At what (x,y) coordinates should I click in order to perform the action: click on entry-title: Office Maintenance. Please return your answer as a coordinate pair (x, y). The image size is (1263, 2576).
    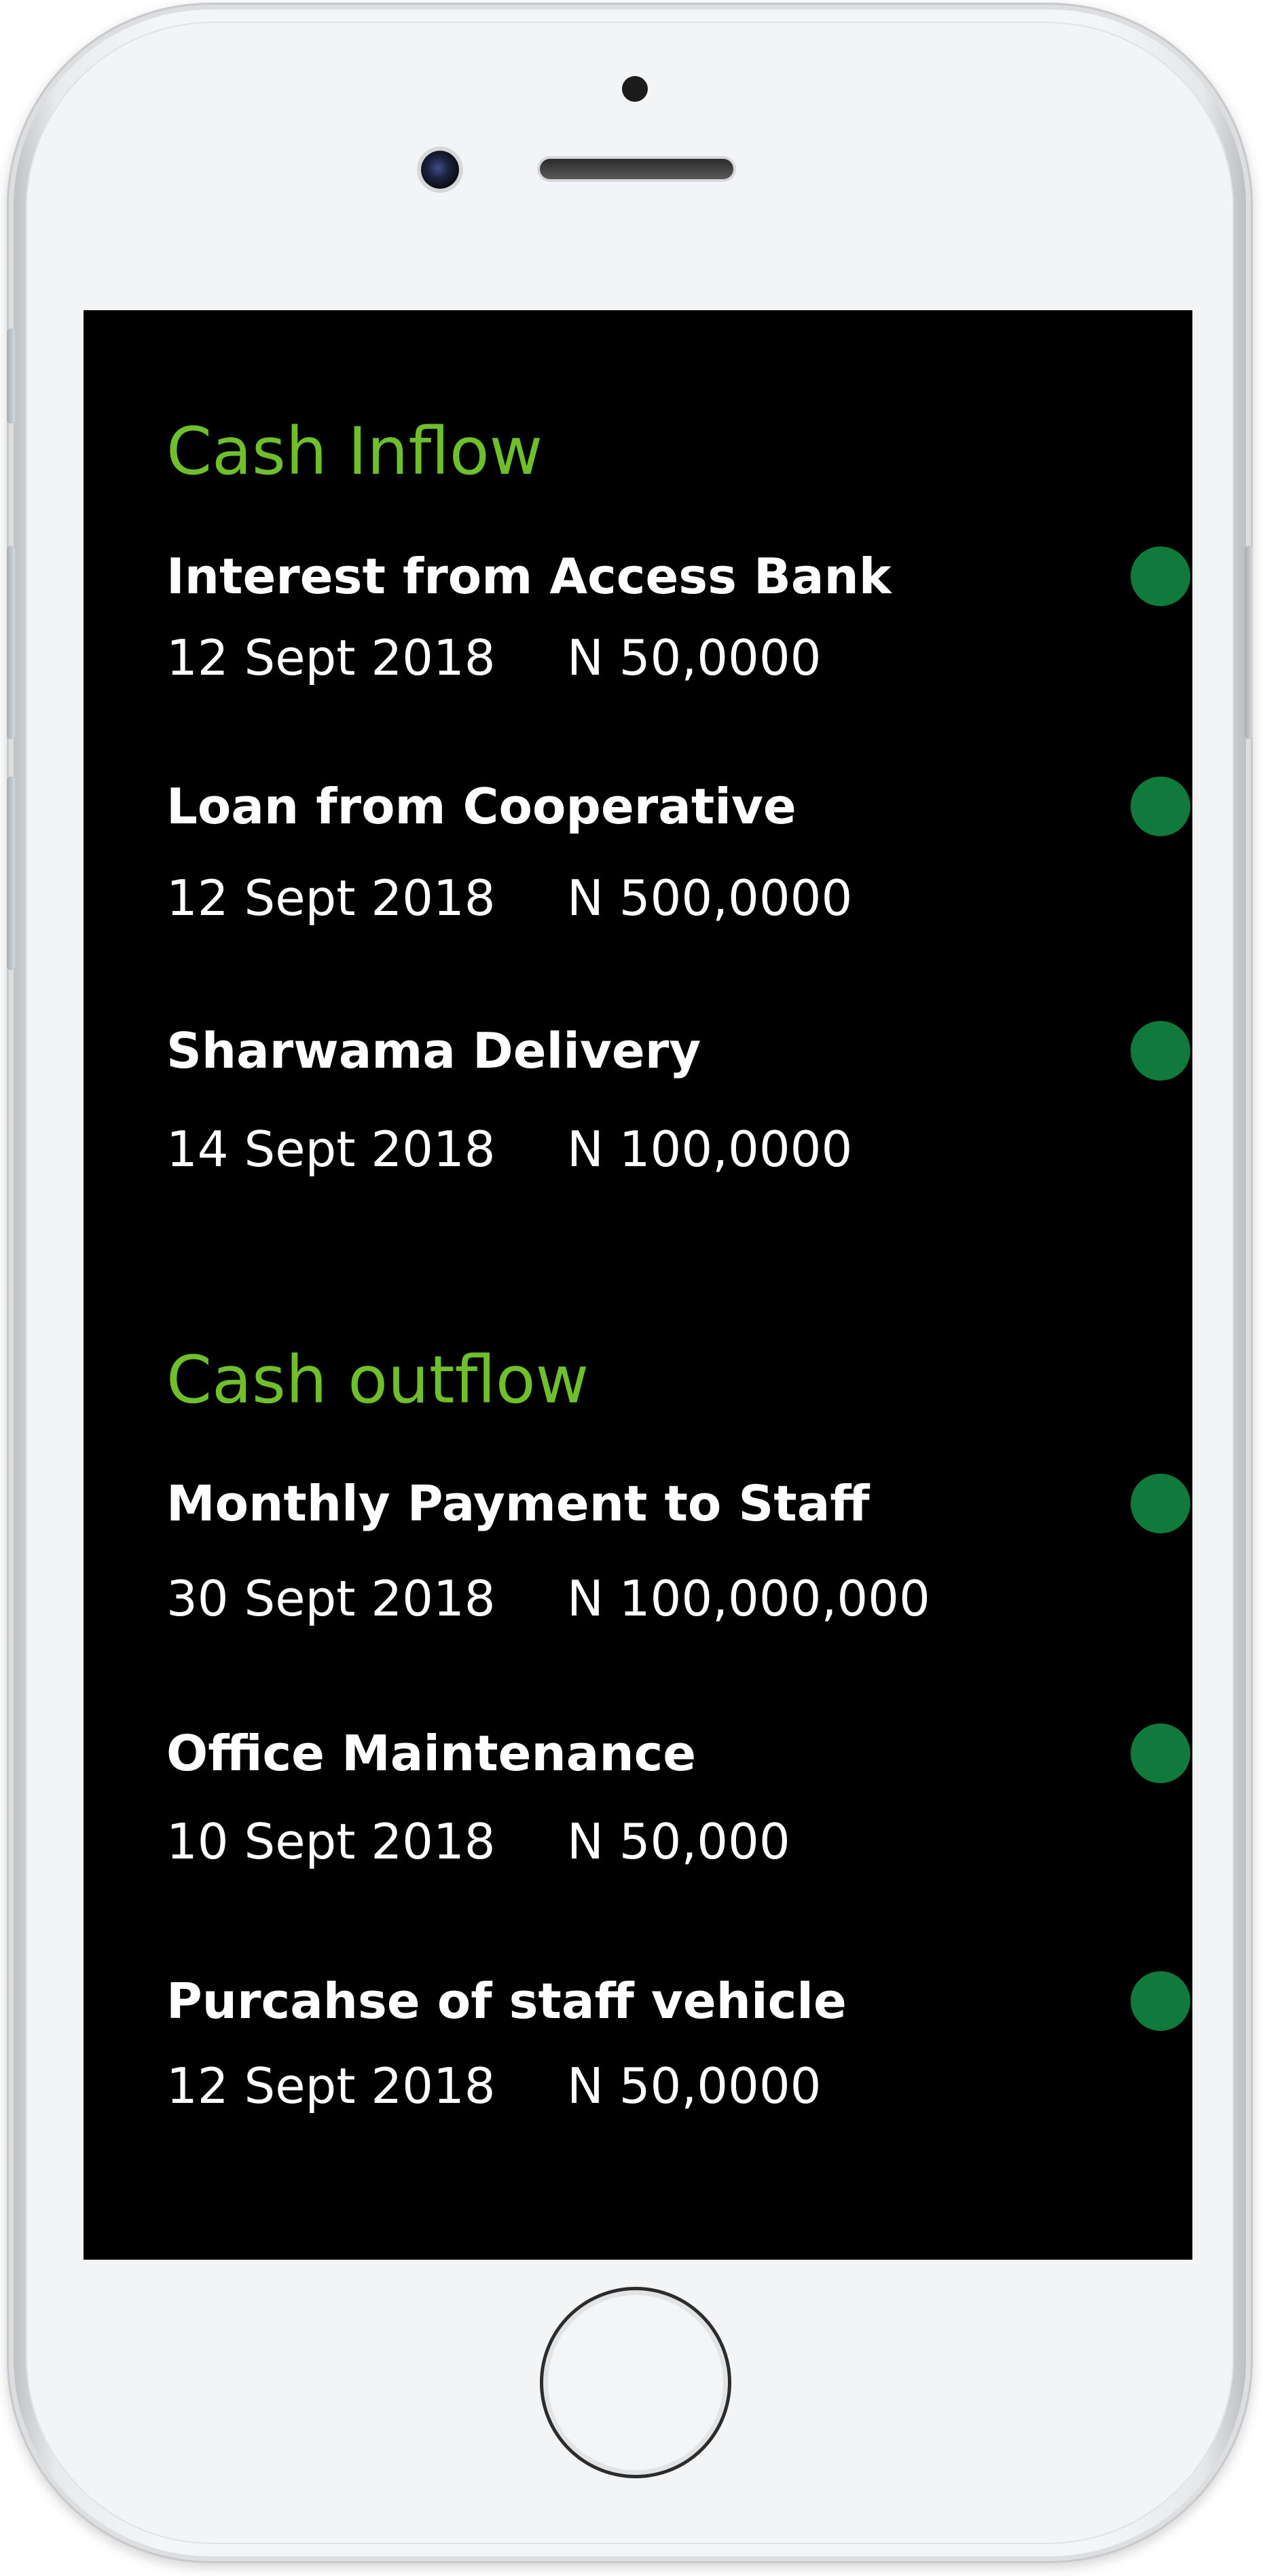
    Looking at the image, I should click on (431, 1753).